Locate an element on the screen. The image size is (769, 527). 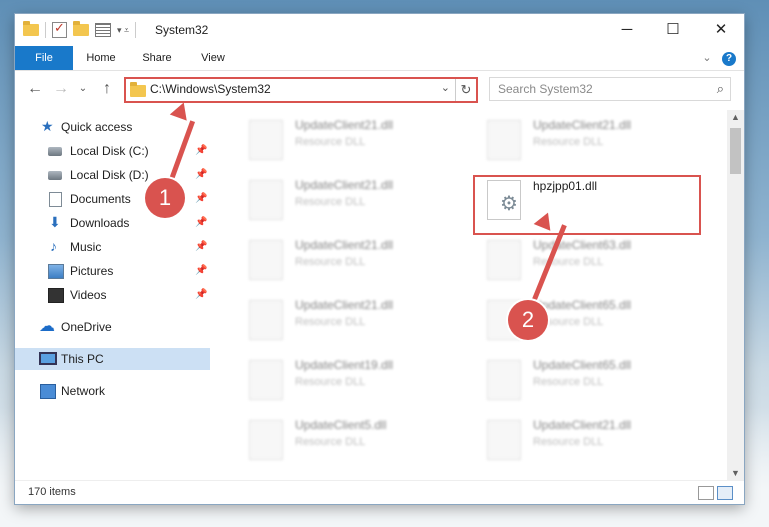
sidebar-item-downloads: ⬇ Downloads 📌 is located at coordinates (112, 223).